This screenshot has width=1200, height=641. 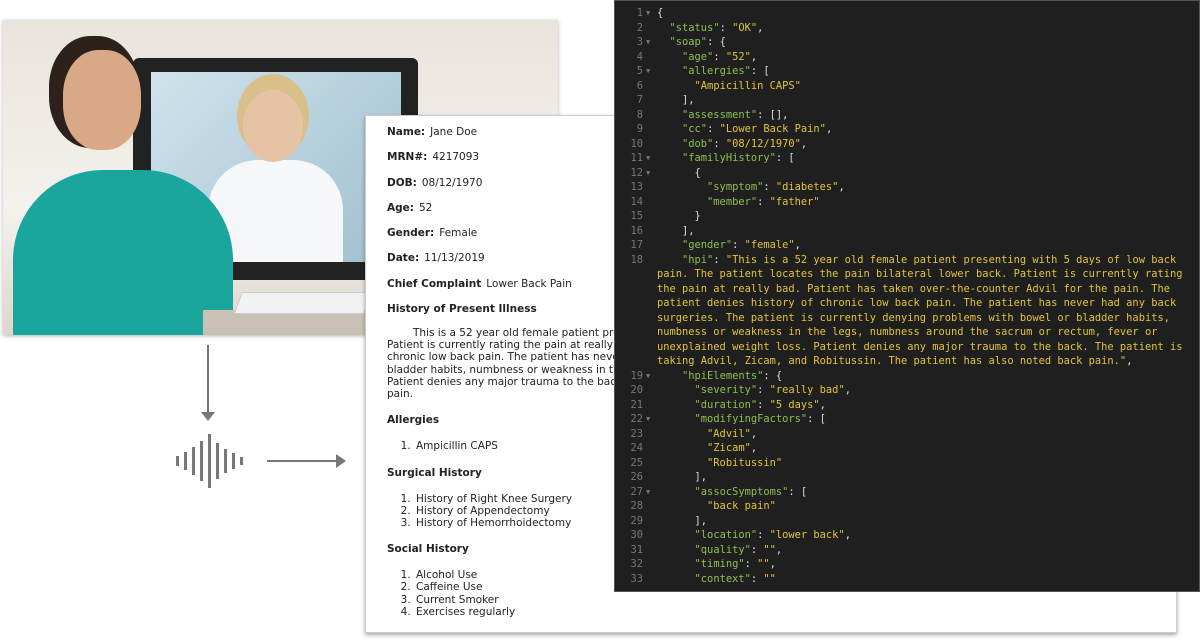 What do you see at coordinates (726, 535) in the screenshot?
I see `json-key: "location"` at bounding box center [726, 535].